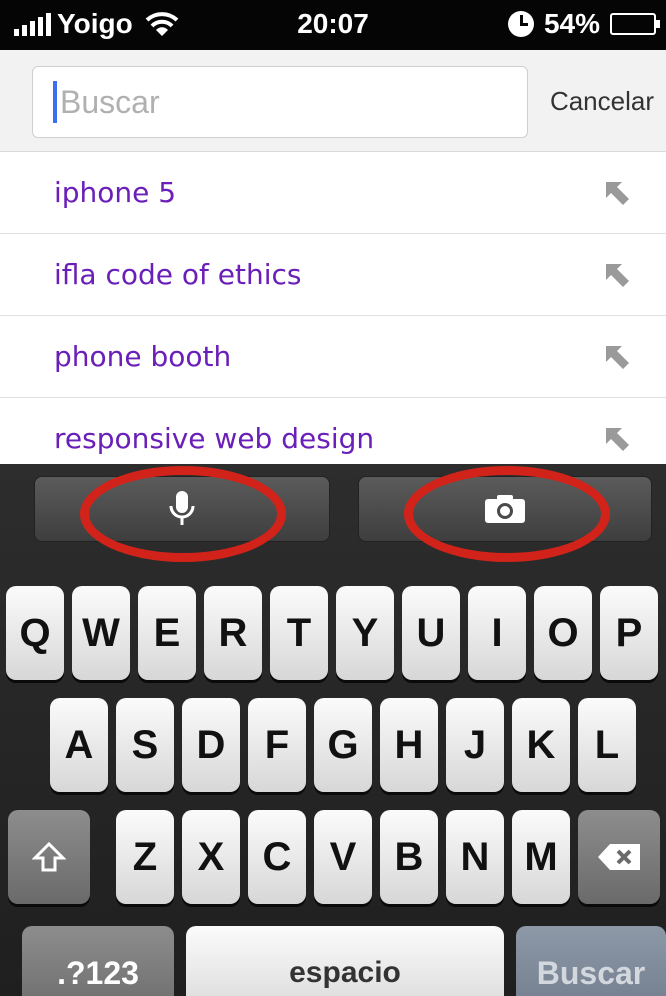  I want to click on key-i: I, so click(497, 633).